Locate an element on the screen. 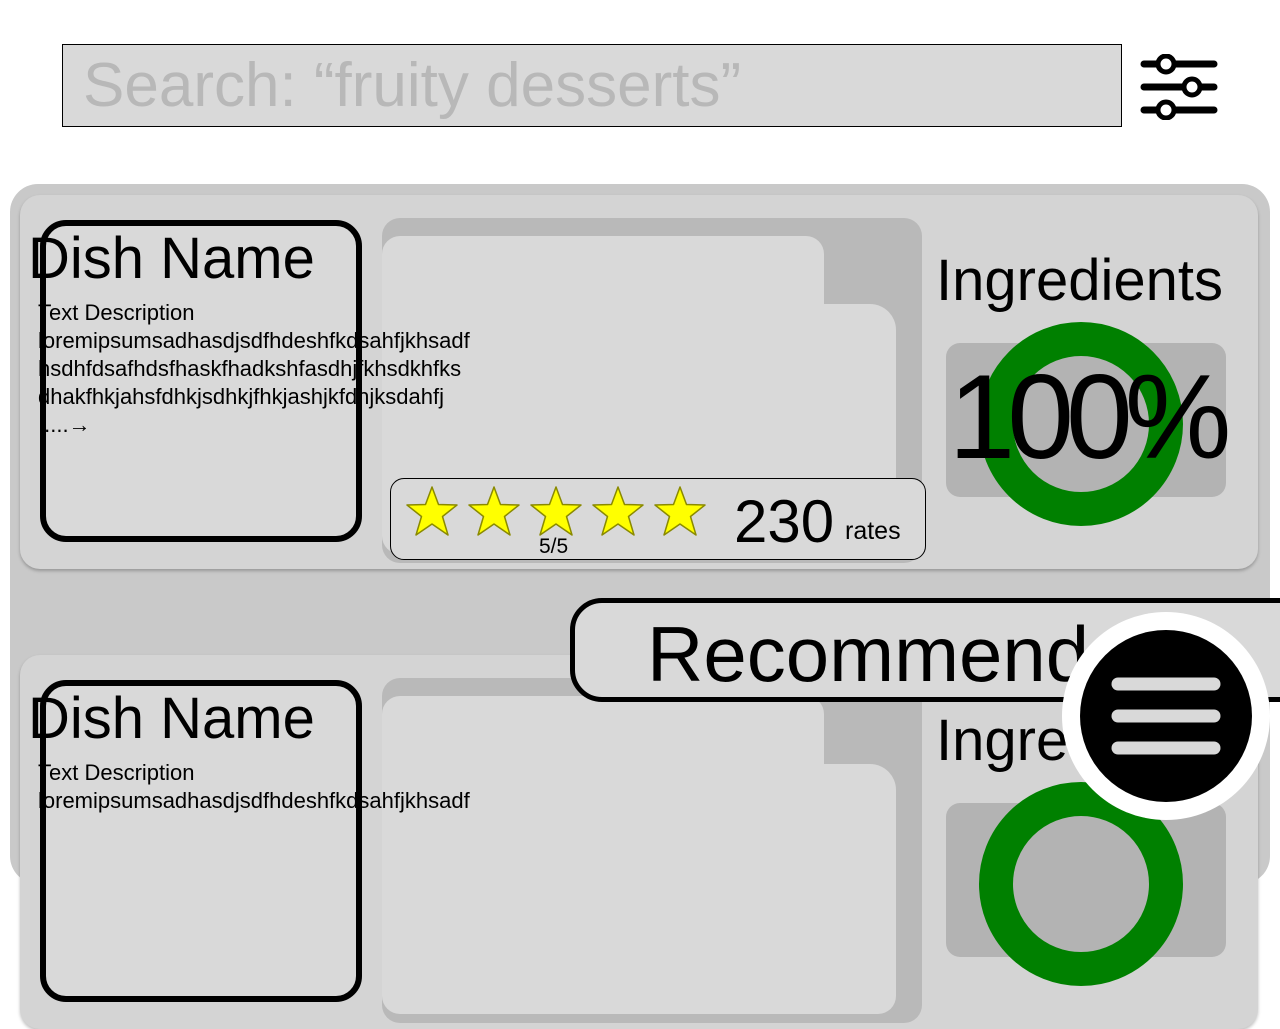 The width and height of the screenshot is (1280, 1029). search-input is located at coordinates (593, 85).